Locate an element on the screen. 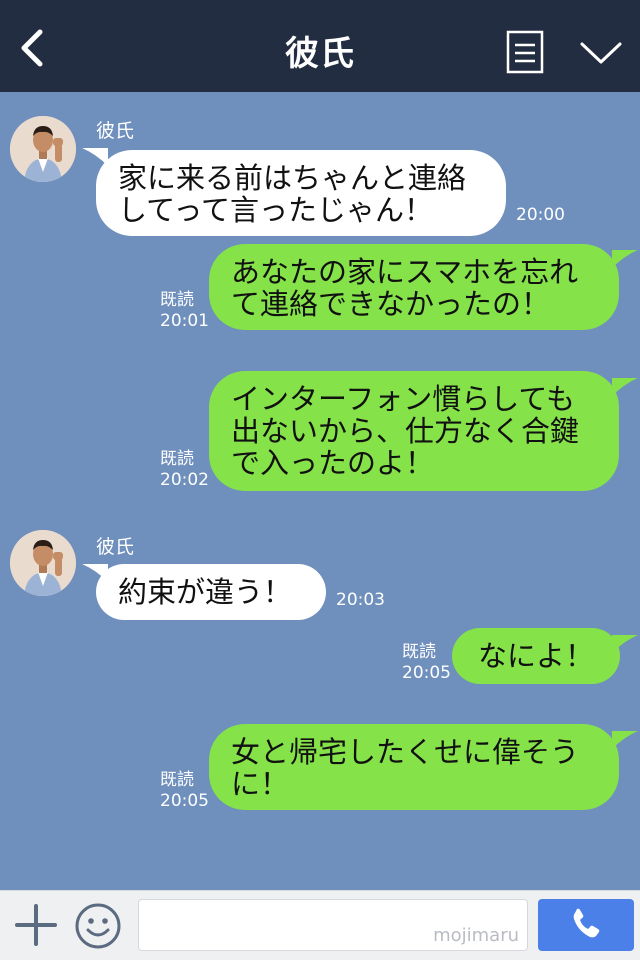 This screenshot has width=640, height=960. message-bubble-outgoing: インターフォン慣らしても 出ないから、仕方なく合鍵 で入ったのよ！ is located at coordinates (414, 431).